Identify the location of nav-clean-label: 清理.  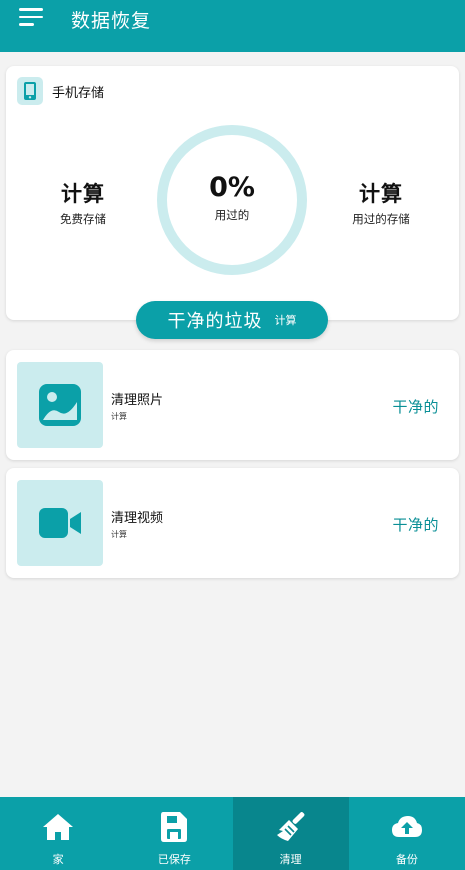
(290, 859).